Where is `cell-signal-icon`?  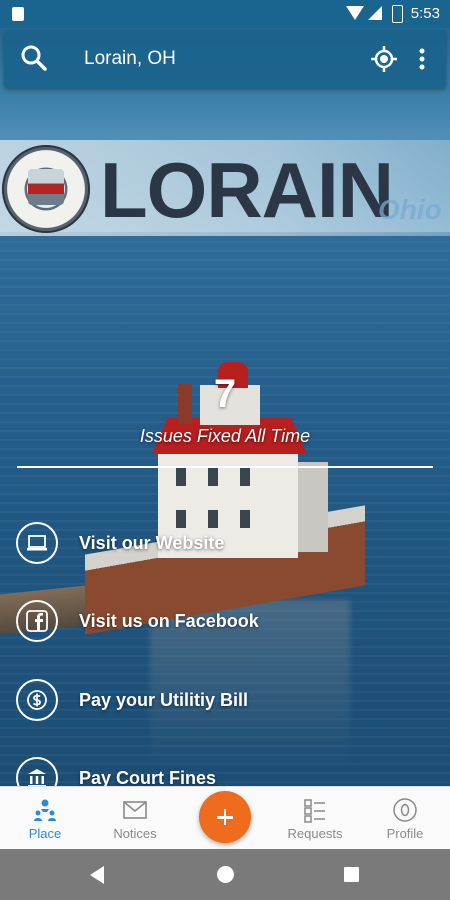
cell-signal-icon is located at coordinates (375, 13).